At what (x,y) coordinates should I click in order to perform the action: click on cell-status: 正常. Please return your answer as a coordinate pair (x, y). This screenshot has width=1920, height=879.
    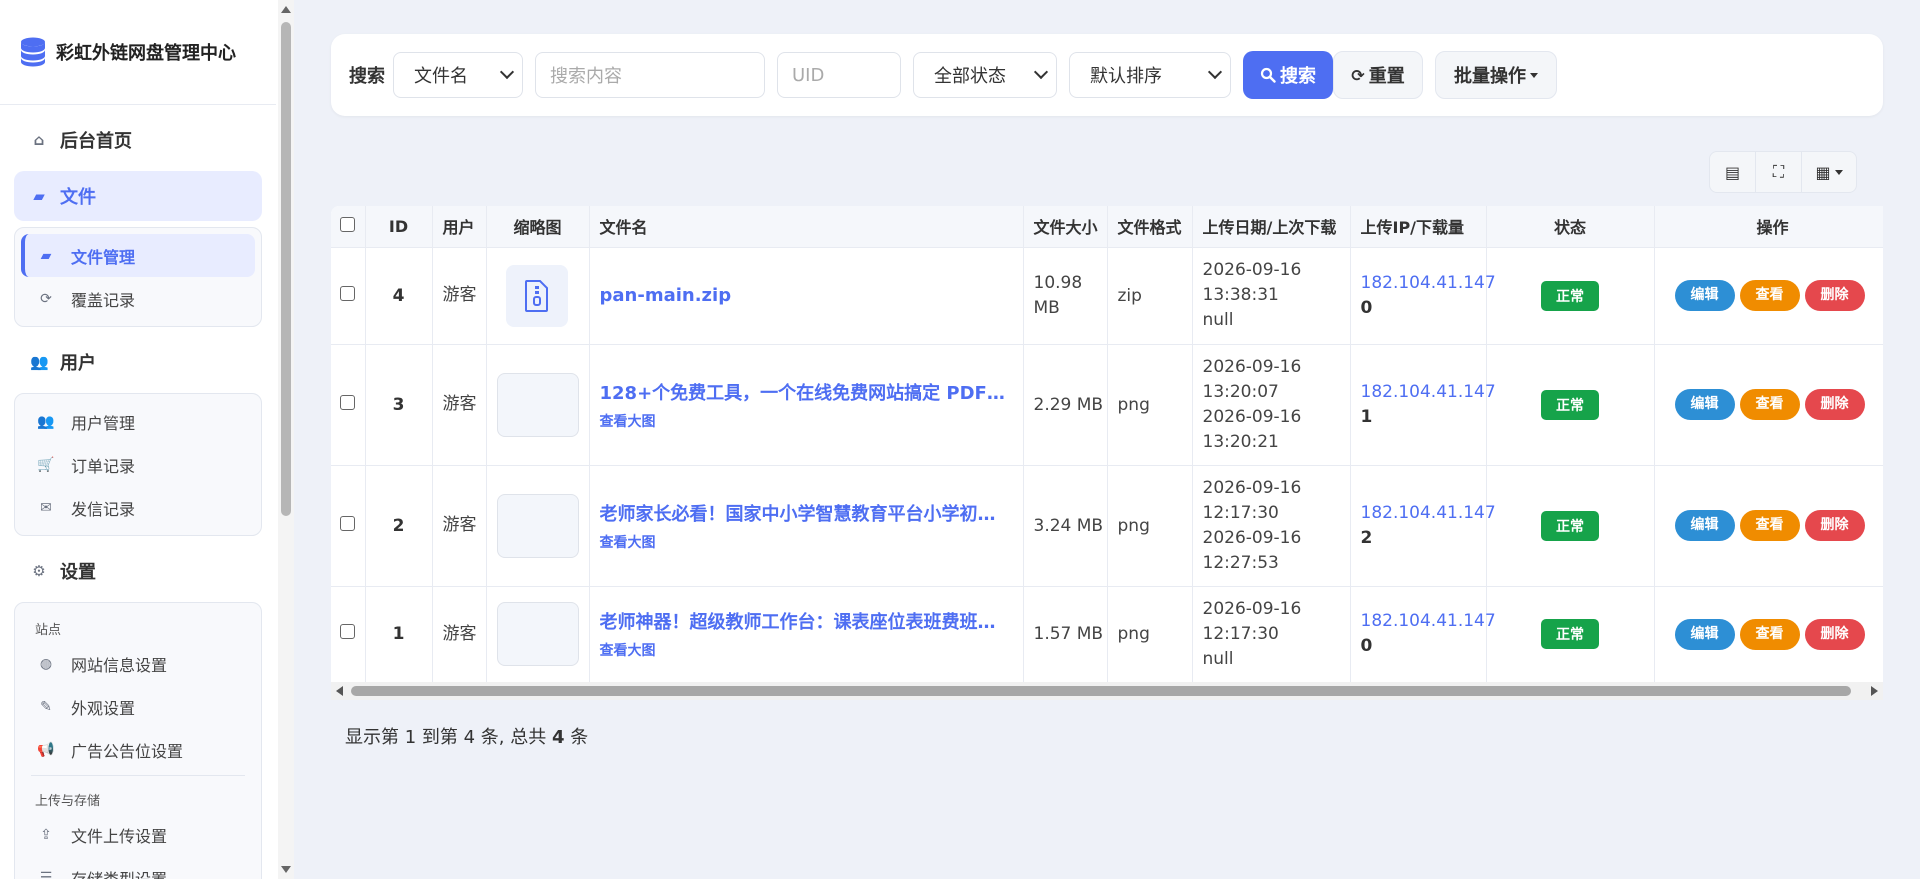
    Looking at the image, I should click on (1570, 634).